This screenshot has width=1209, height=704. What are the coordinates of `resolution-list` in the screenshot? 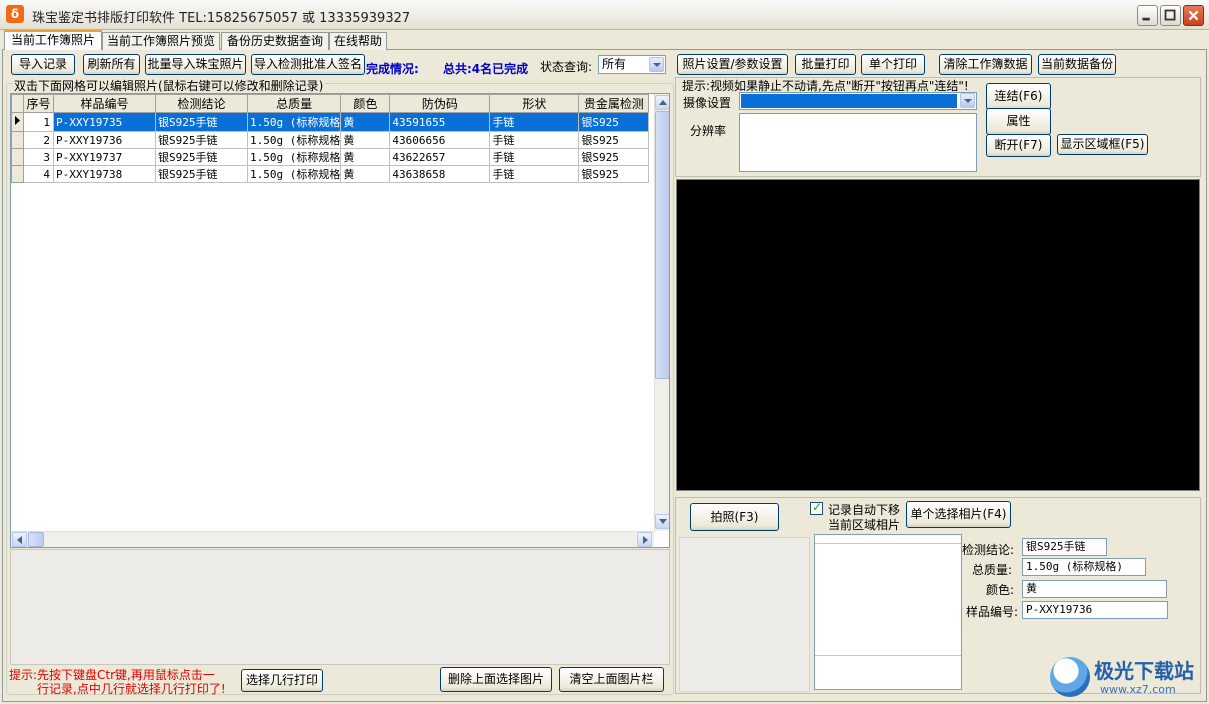 It's located at (858, 142).